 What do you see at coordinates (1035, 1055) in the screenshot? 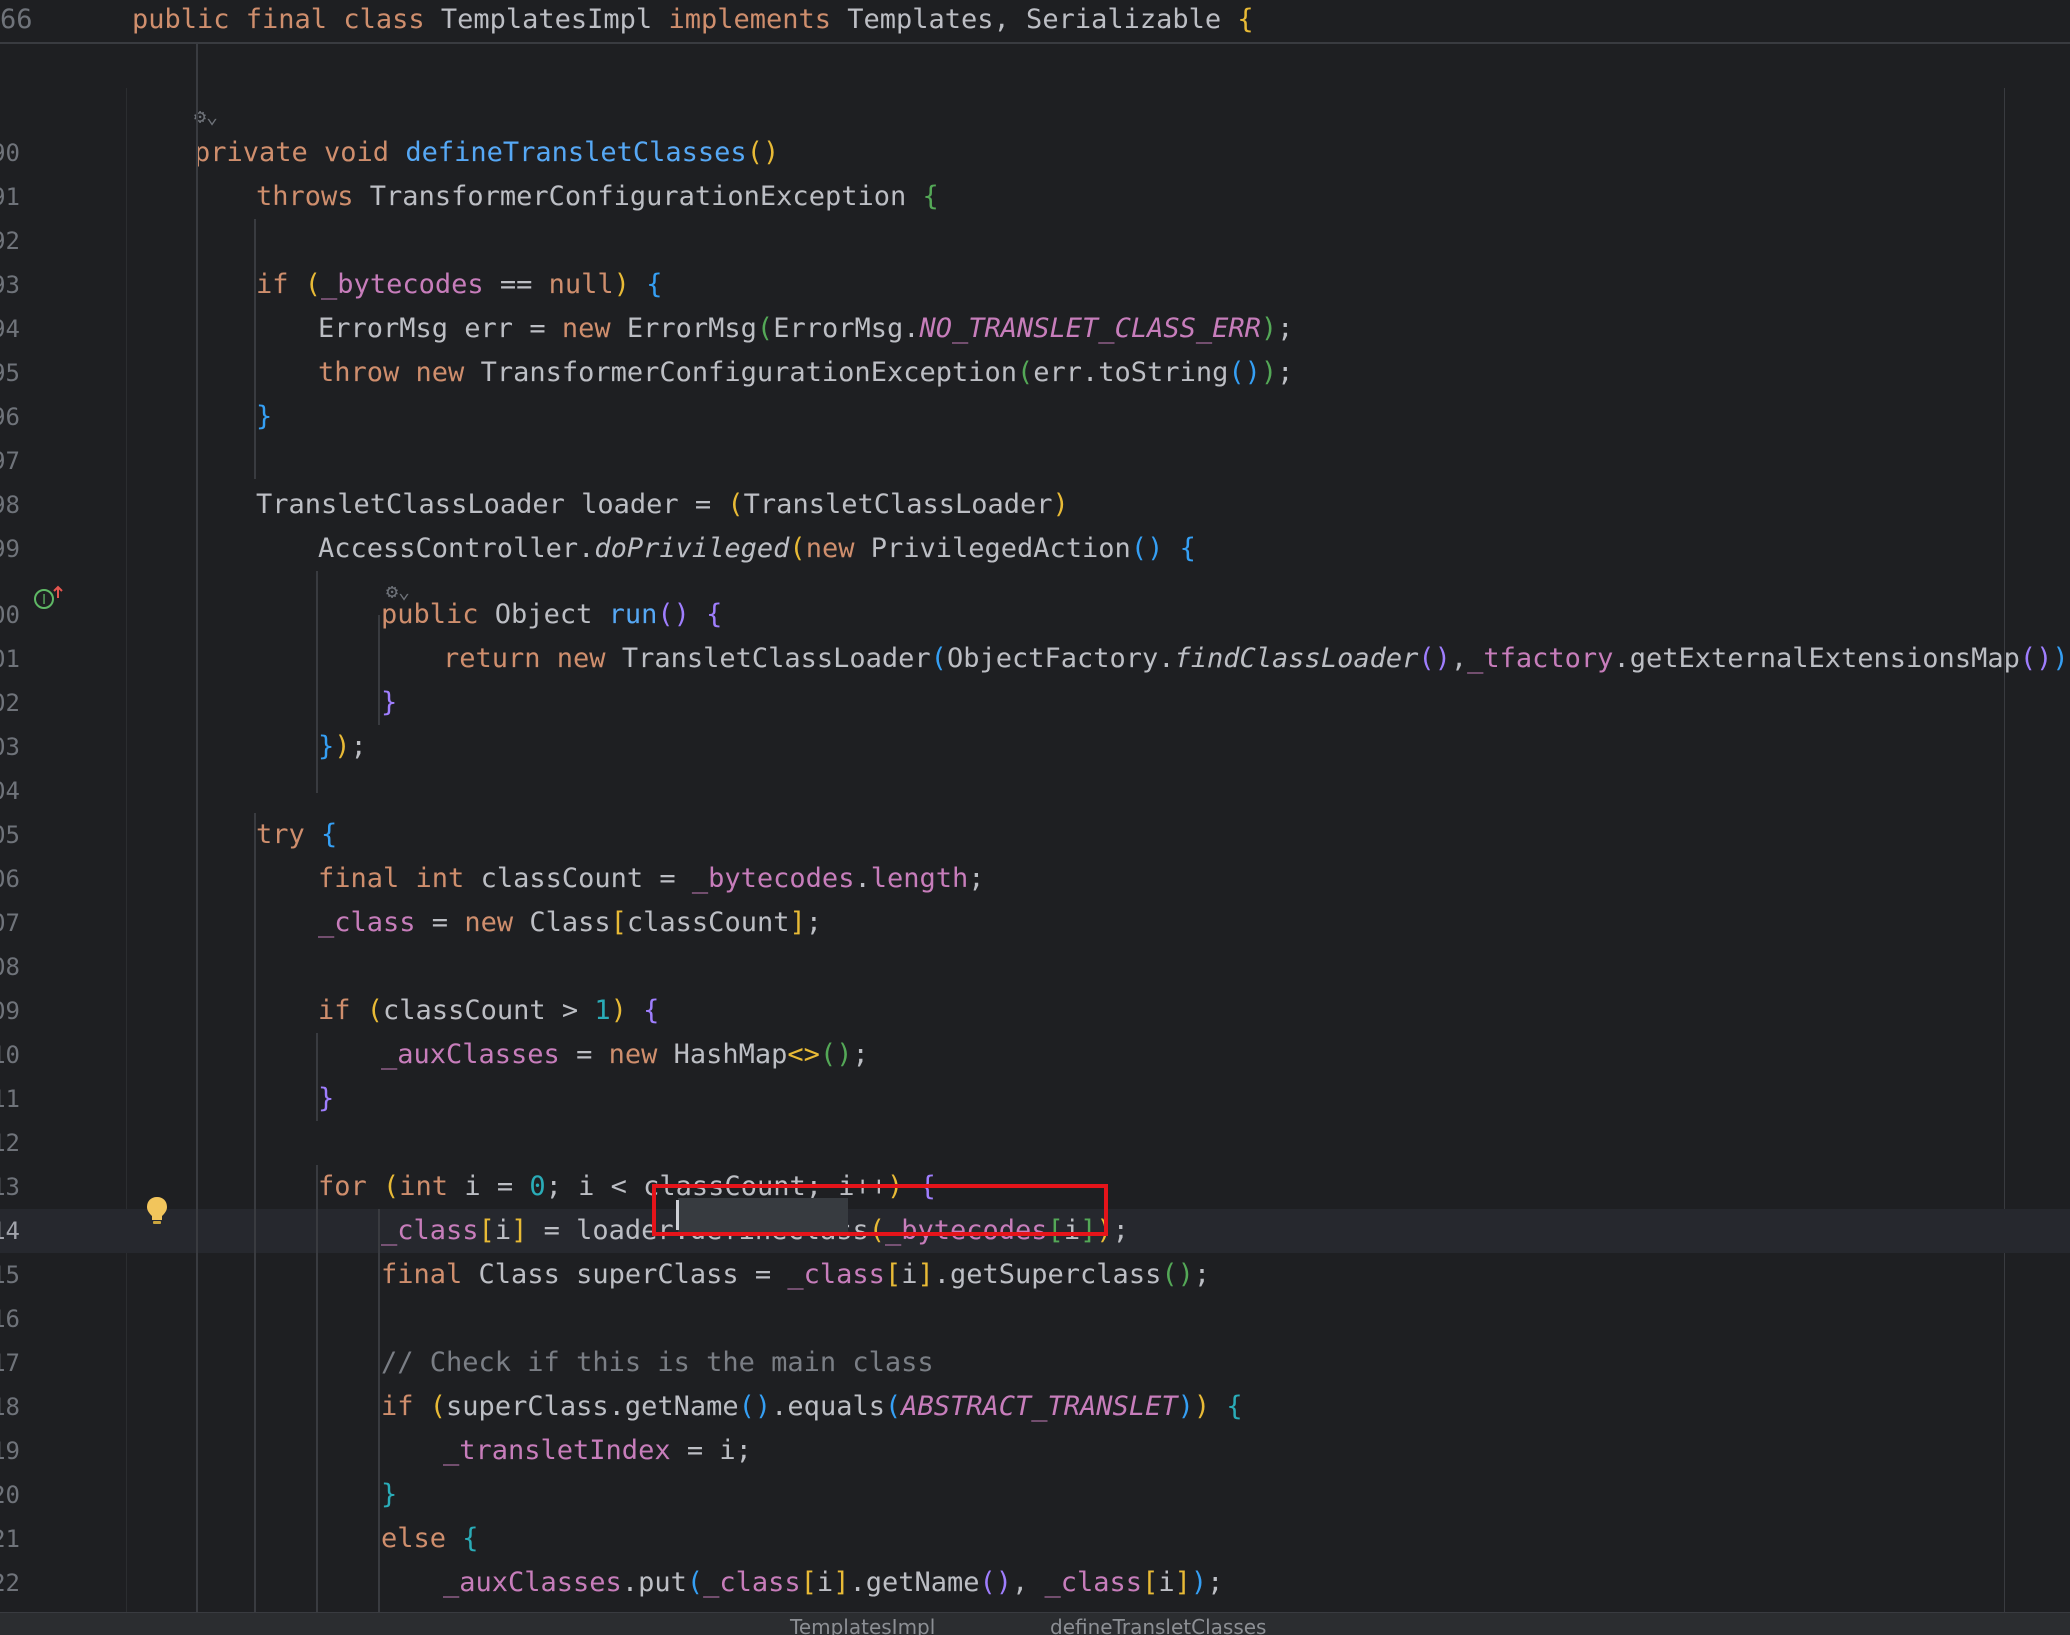
I see `code-line: 10 _auxClasses = new HashMap<>();` at bounding box center [1035, 1055].